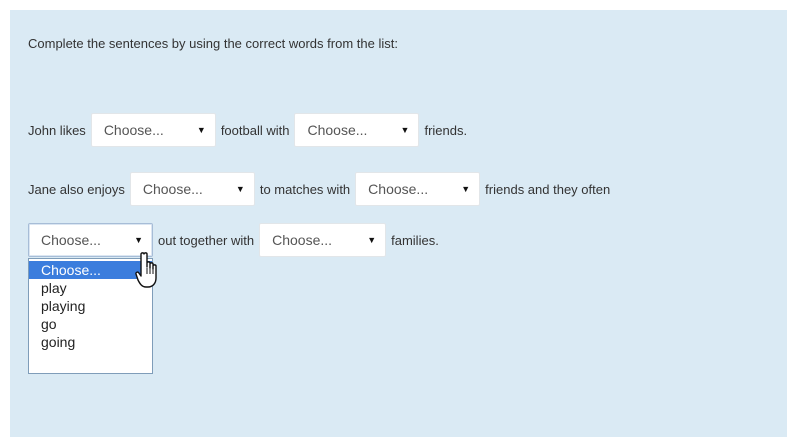 This screenshot has width=787, height=437. What do you see at coordinates (548, 189) in the screenshot?
I see `sentence-2-text-3: friends and they often` at bounding box center [548, 189].